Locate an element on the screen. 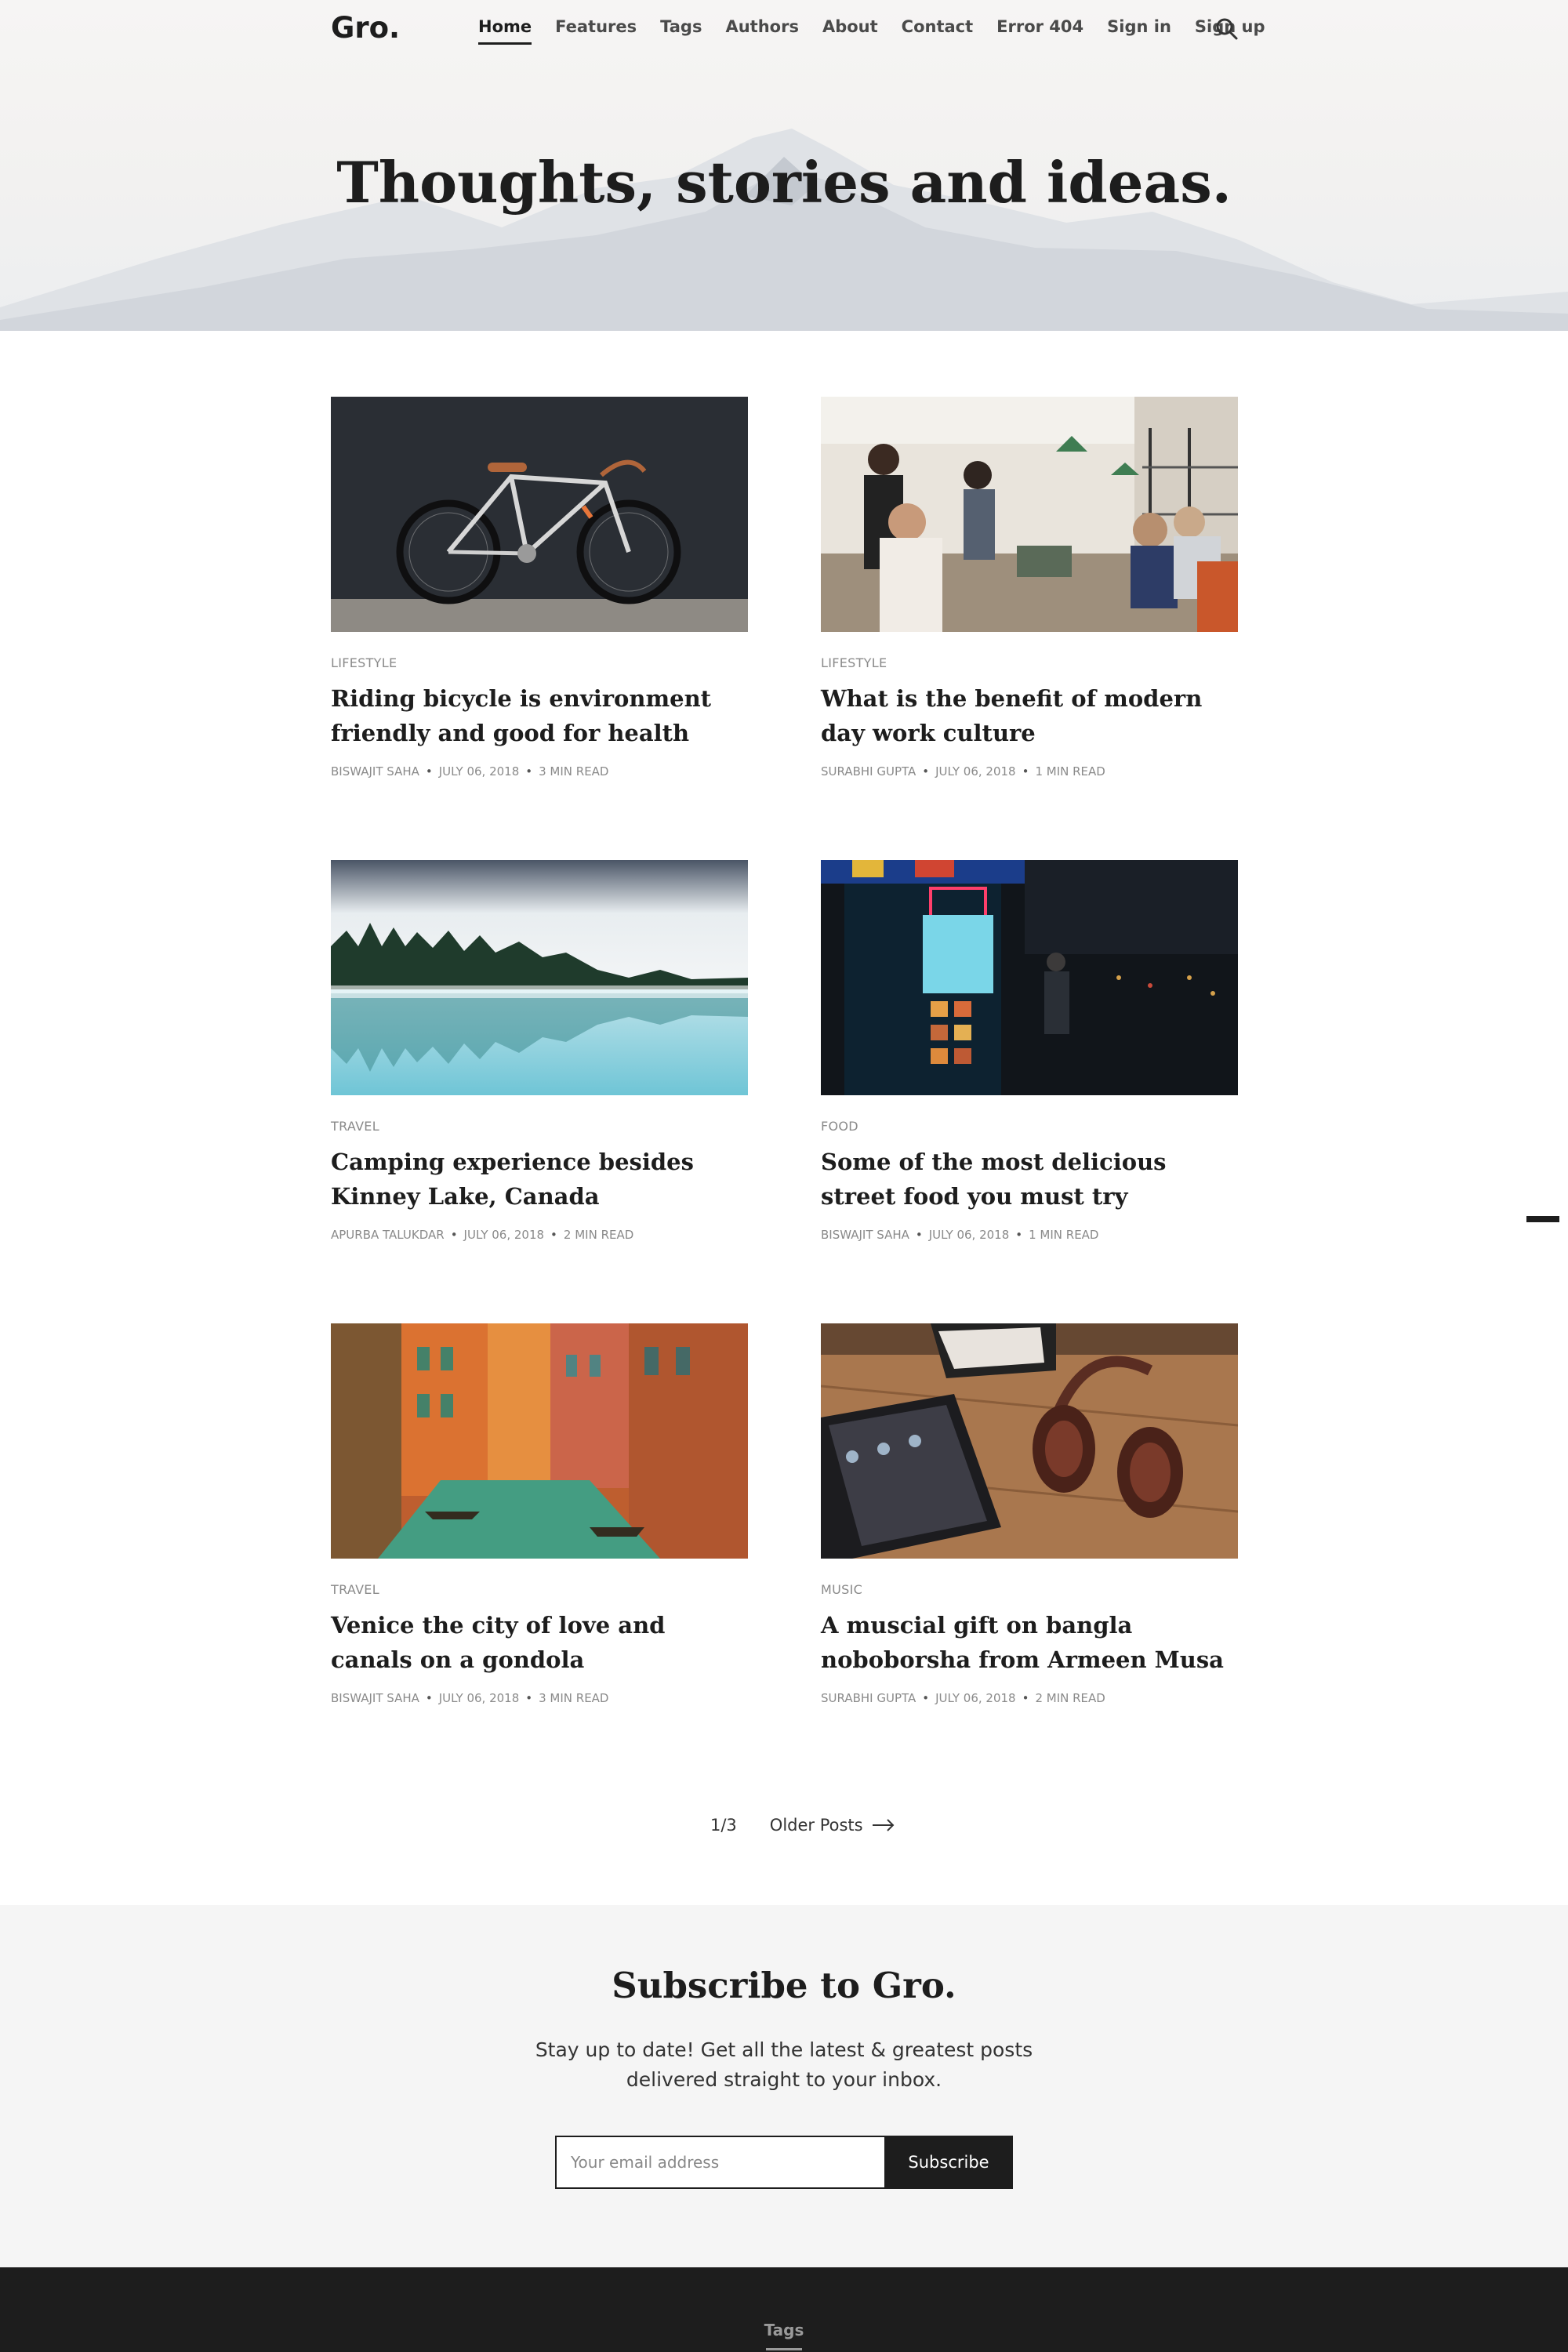  search-icon is located at coordinates (1227, 29).